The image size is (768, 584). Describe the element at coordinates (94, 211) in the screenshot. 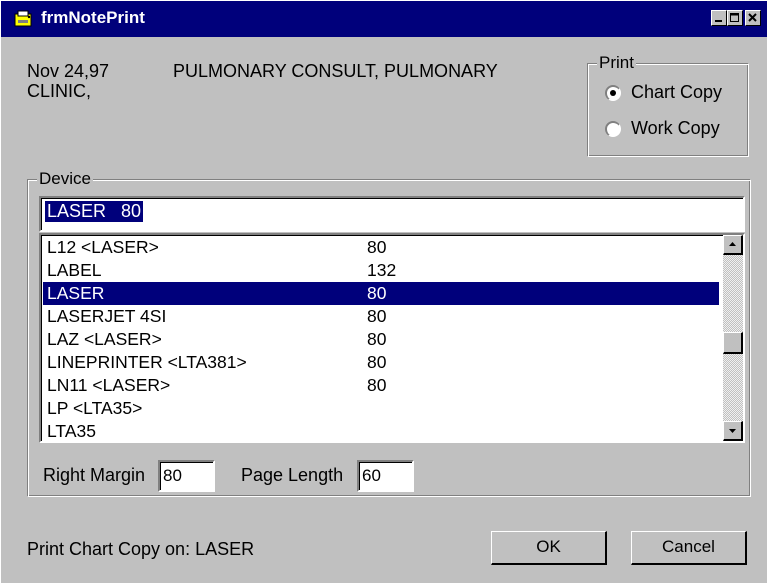

I see `device-input-value: LASER 80` at that location.